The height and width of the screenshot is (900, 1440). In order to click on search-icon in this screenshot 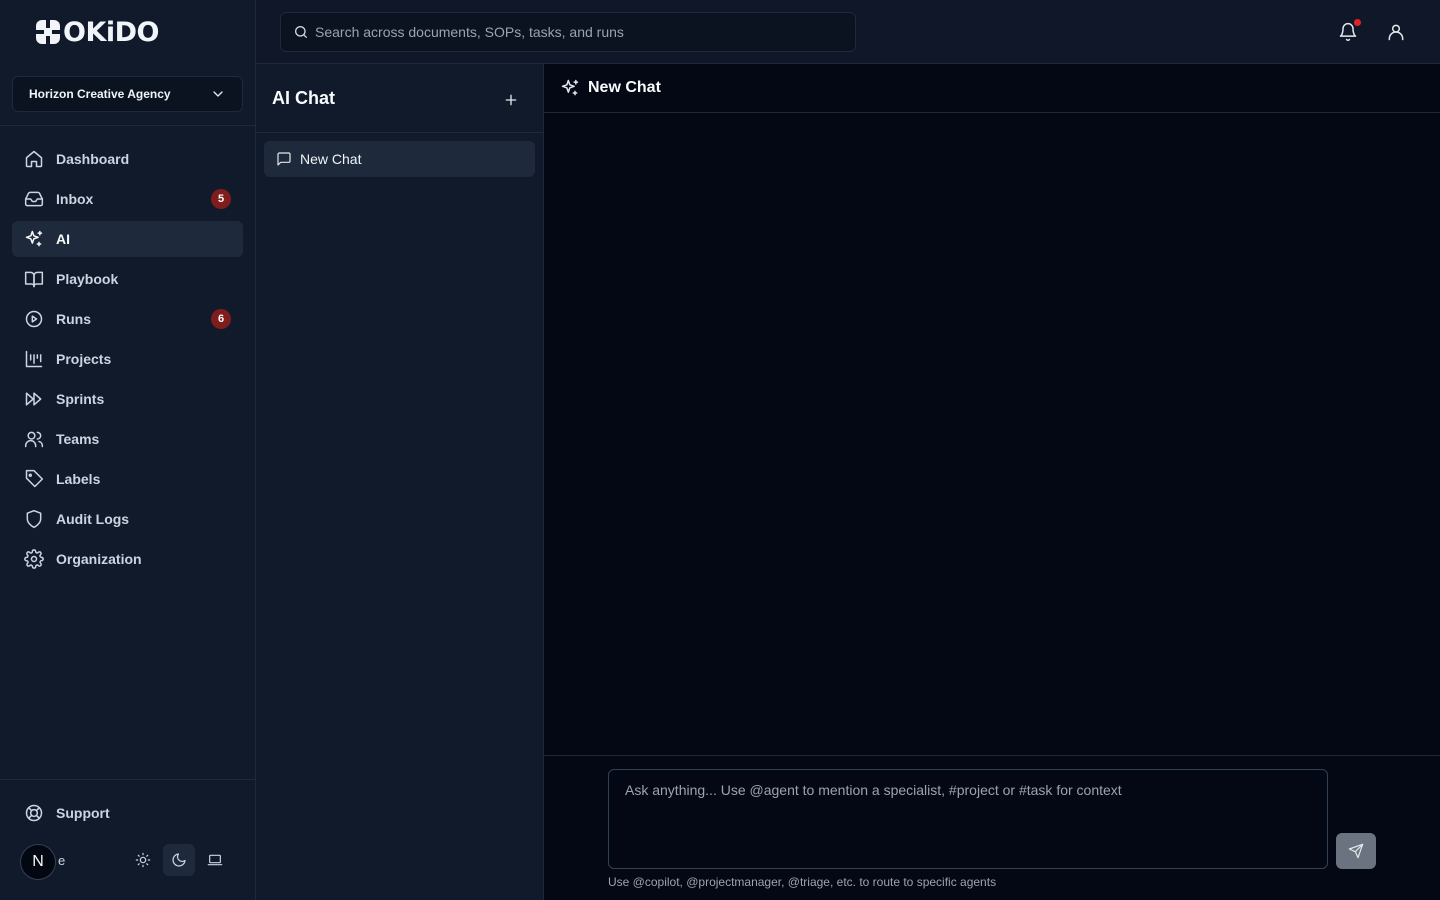, I will do `click(301, 32)`.